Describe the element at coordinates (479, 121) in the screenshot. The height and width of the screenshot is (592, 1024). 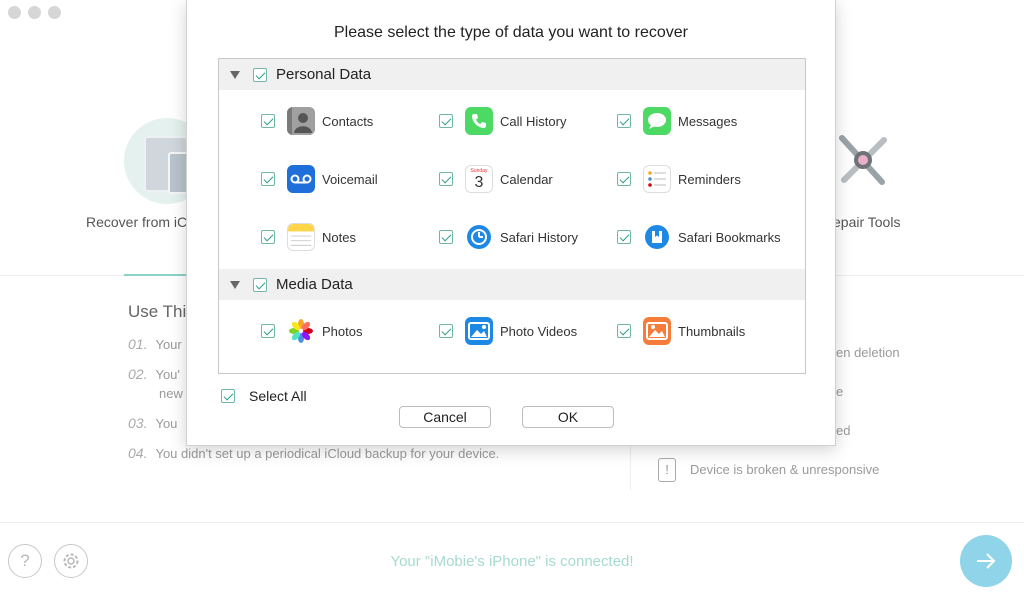
I see `phone-icon` at that location.